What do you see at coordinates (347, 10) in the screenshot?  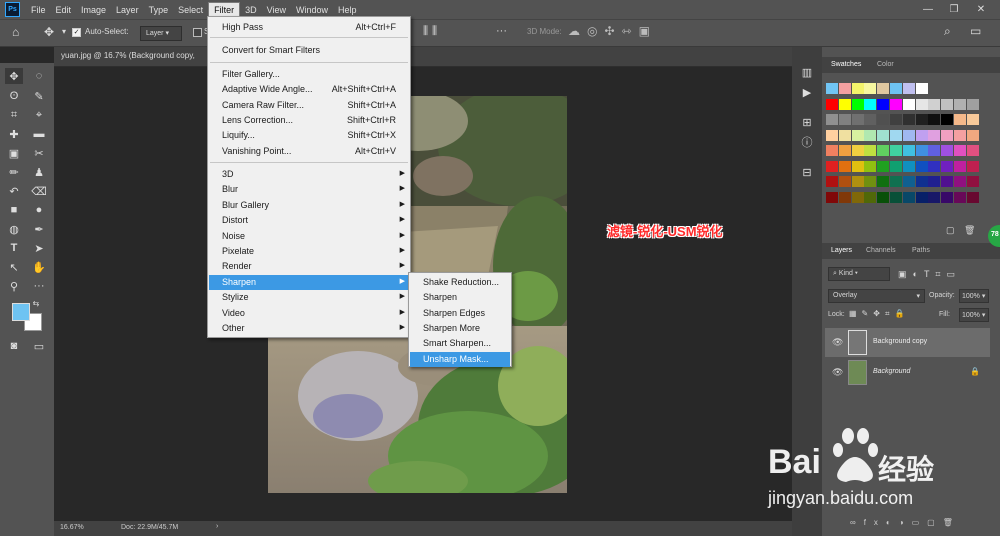 I see `menu-help: Help` at bounding box center [347, 10].